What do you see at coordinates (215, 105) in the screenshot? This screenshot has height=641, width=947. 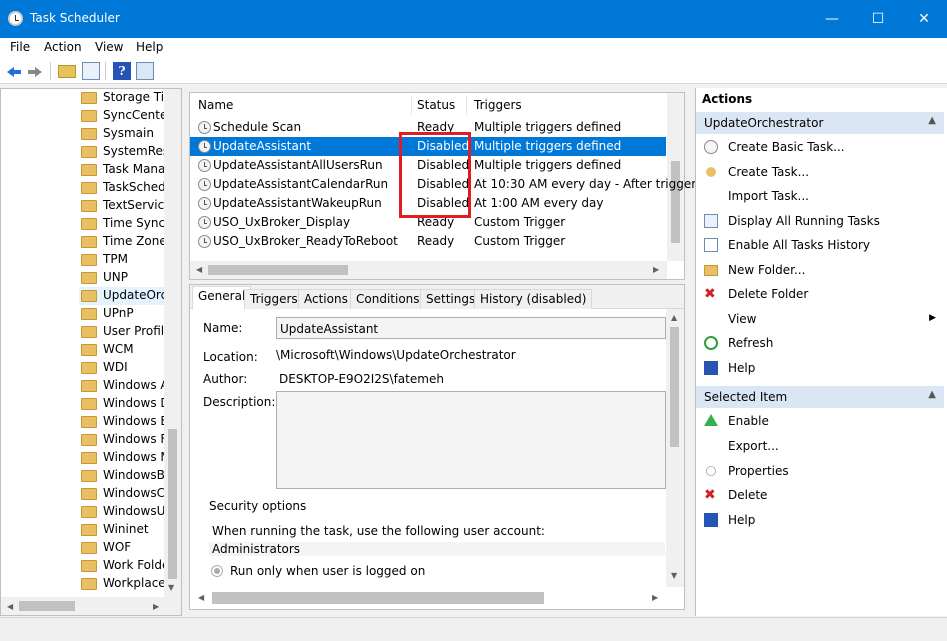 I see `column-name: Name` at bounding box center [215, 105].